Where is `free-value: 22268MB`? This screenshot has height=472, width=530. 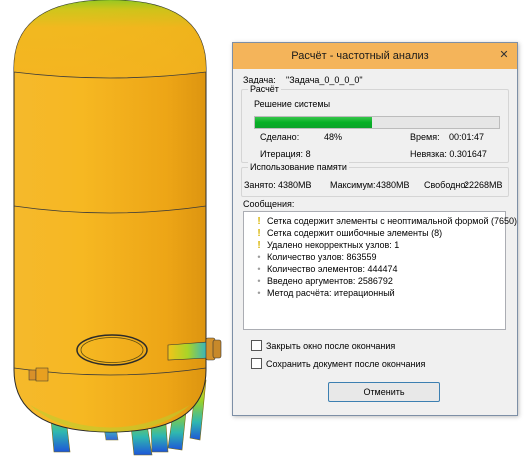
free-value: 22268MB is located at coordinates (483, 185).